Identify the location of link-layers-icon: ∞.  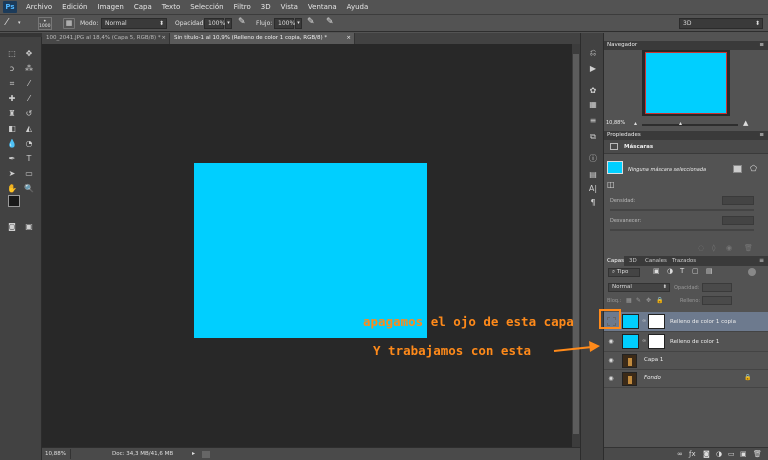
(680, 454).